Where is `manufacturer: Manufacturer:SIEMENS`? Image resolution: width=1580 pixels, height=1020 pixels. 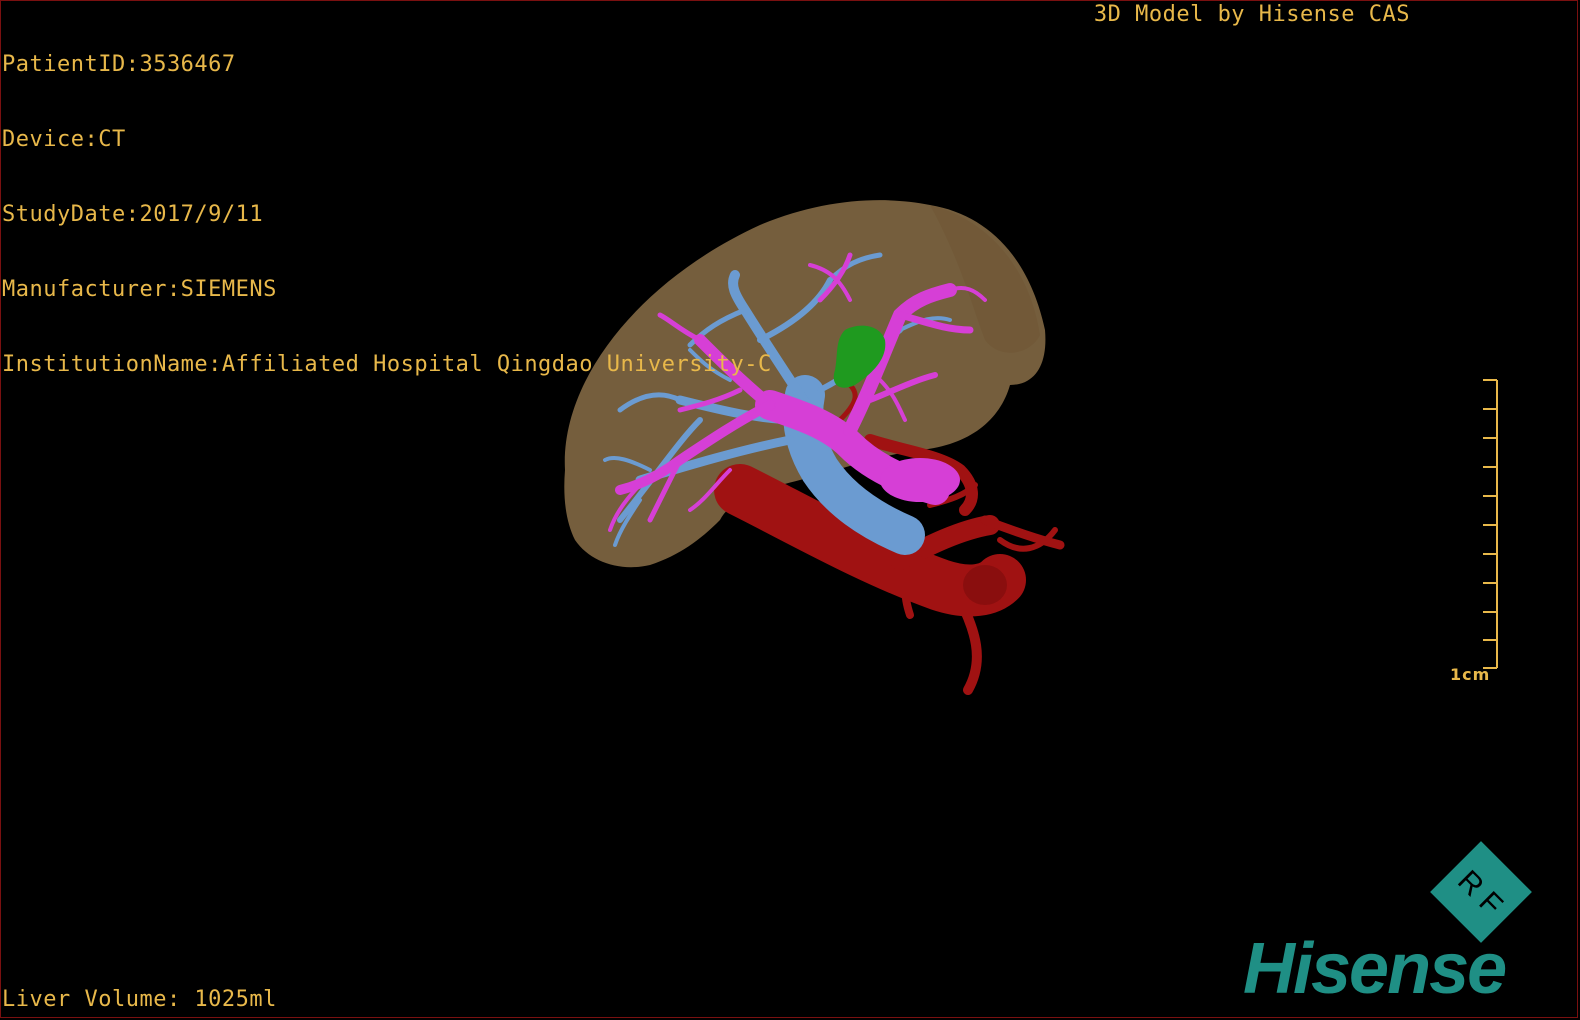 manufacturer: Manufacturer:SIEMENS is located at coordinates (139, 289).